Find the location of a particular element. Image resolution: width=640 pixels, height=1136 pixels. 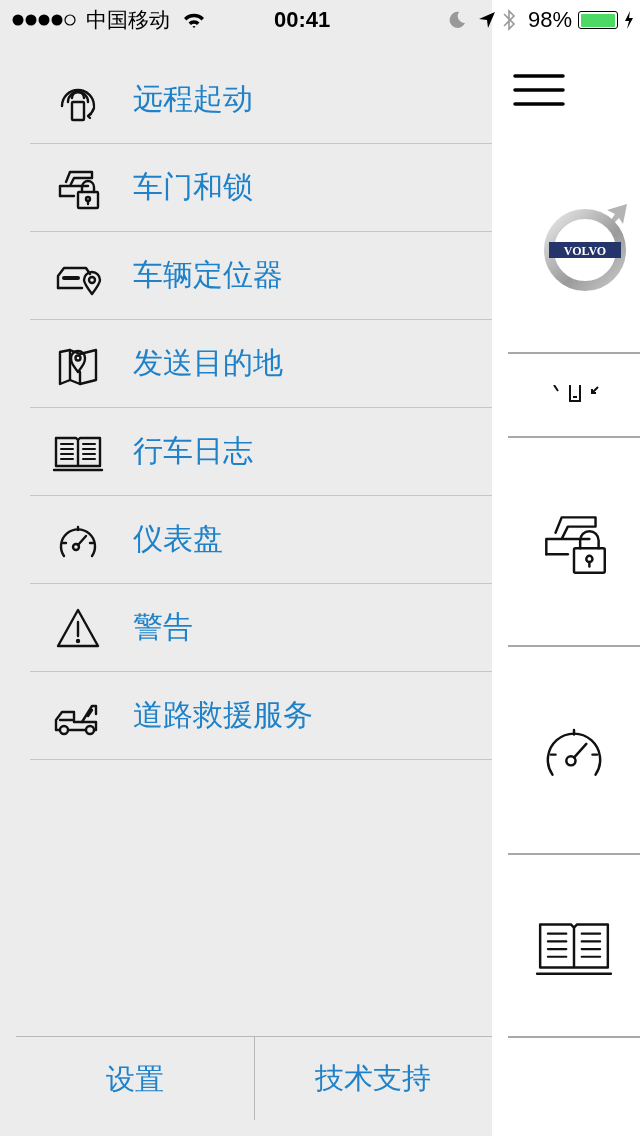

location-arrow-icon is located at coordinates (486, 20).